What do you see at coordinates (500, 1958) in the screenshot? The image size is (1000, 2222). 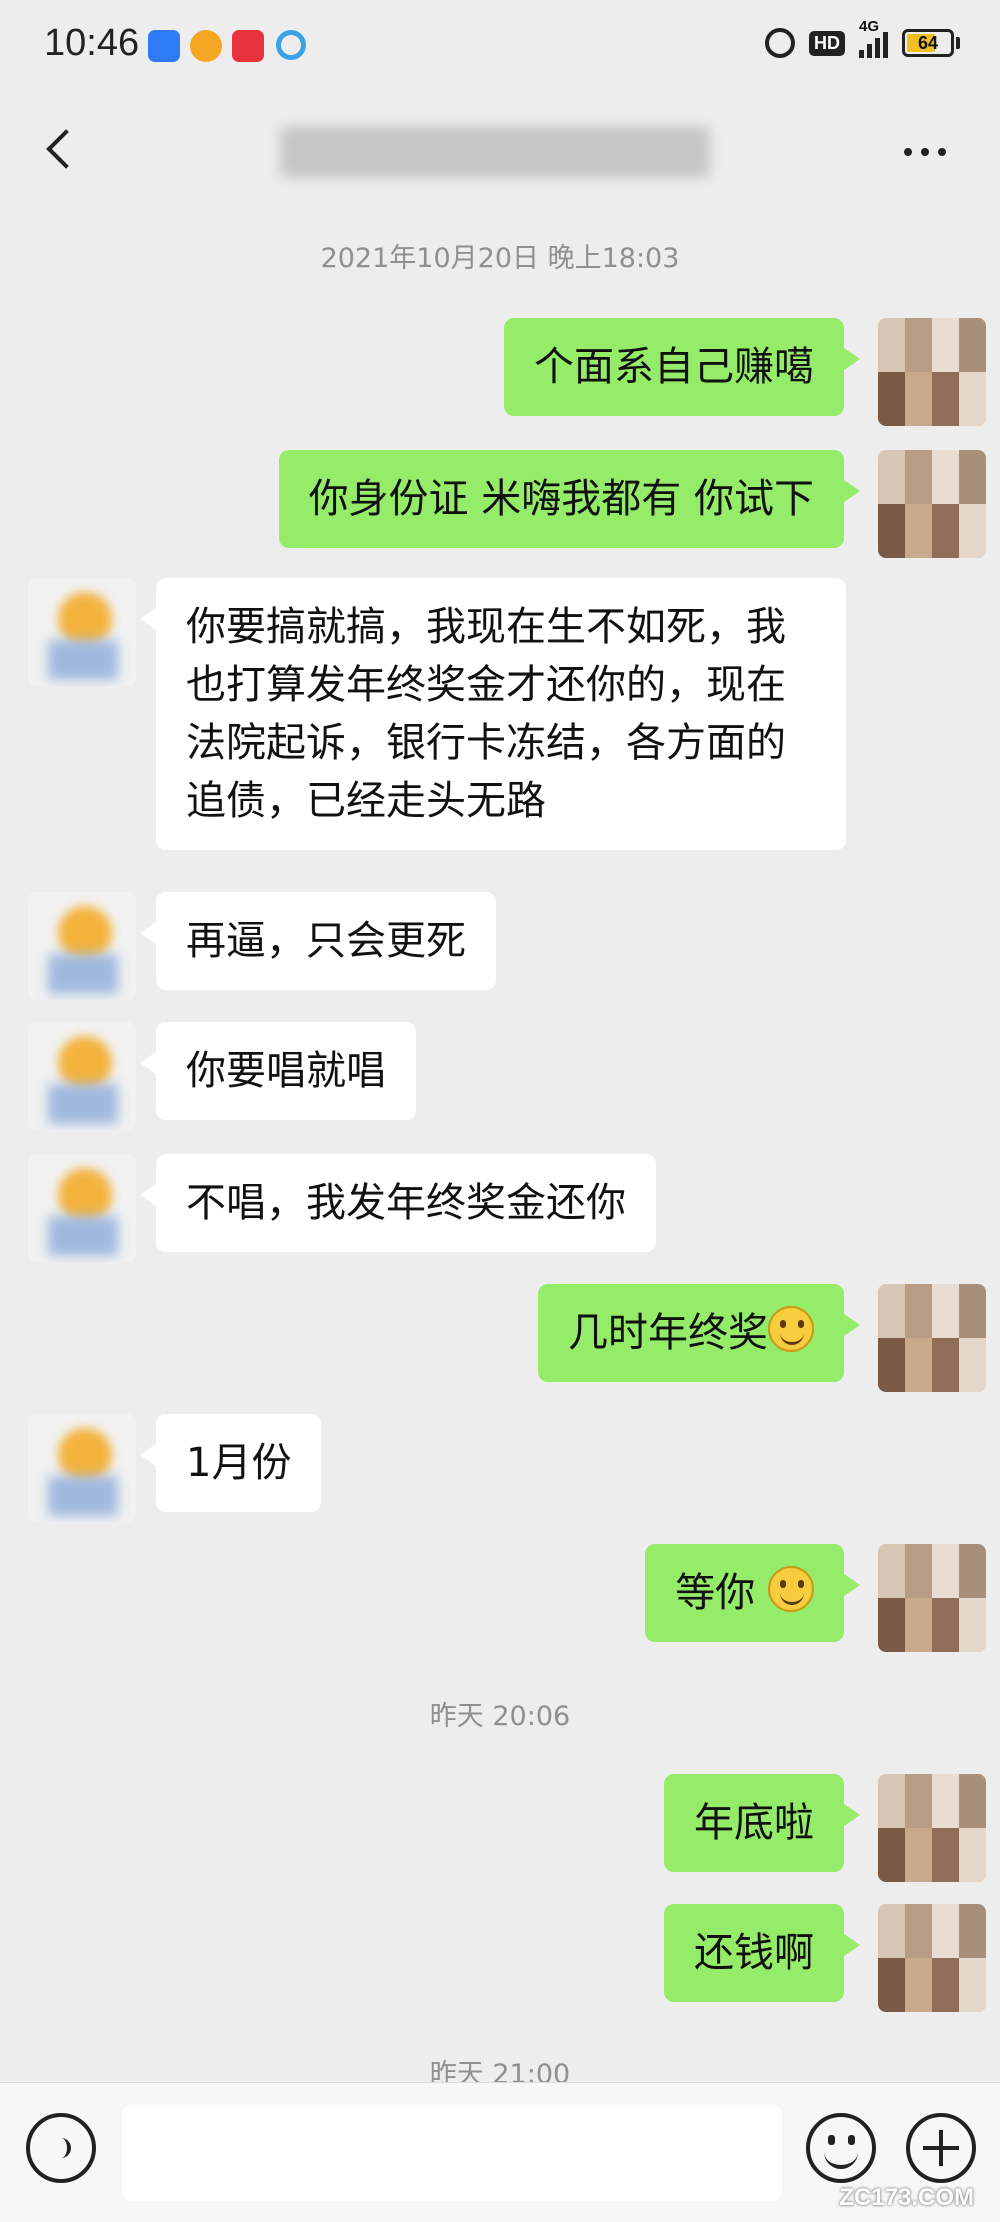 I see `message-row: 还钱啊` at bounding box center [500, 1958].